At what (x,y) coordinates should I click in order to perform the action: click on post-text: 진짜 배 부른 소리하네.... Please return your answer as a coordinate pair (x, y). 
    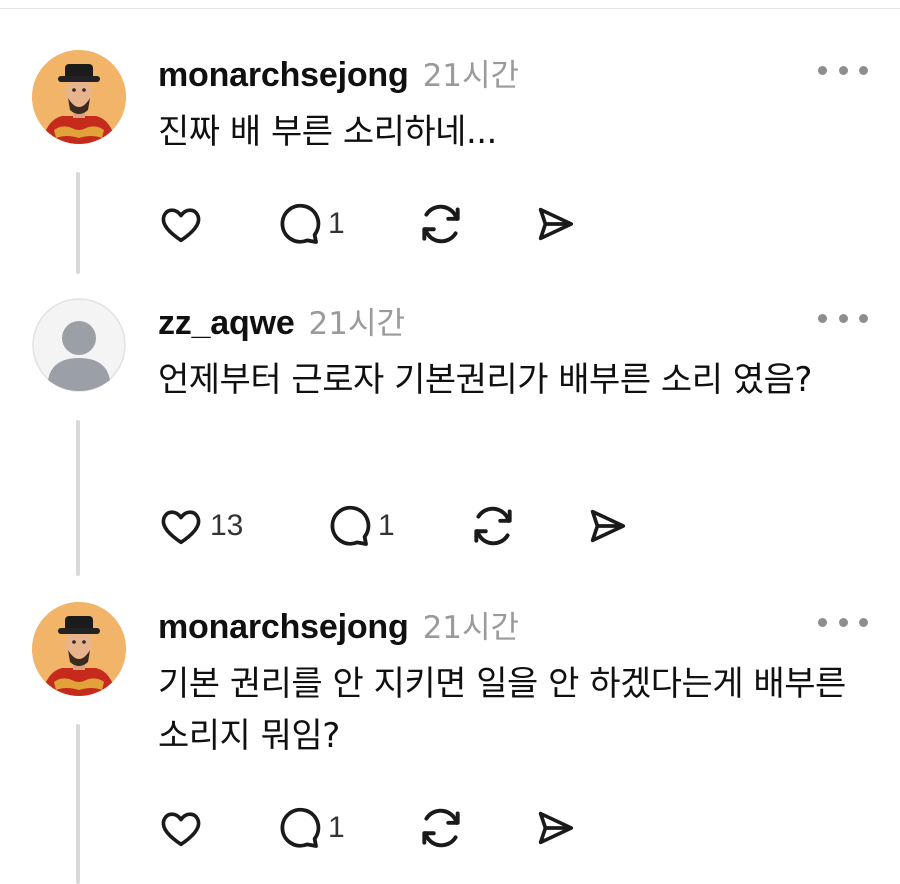
    Looking at the image, I should click on (327, 132).